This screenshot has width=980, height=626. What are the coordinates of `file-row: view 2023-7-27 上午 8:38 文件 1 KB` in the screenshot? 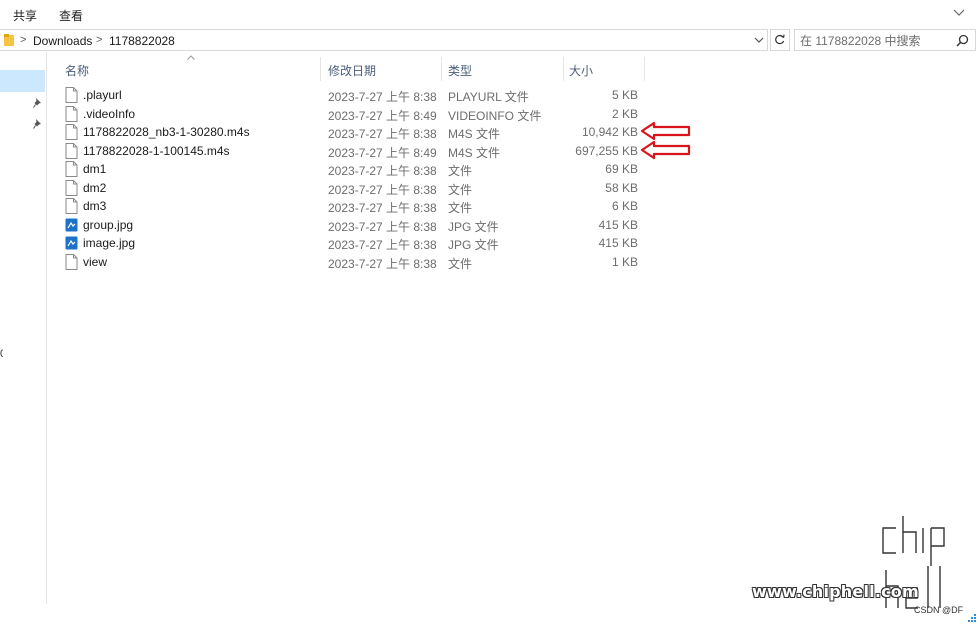 It's located at (348, 262).